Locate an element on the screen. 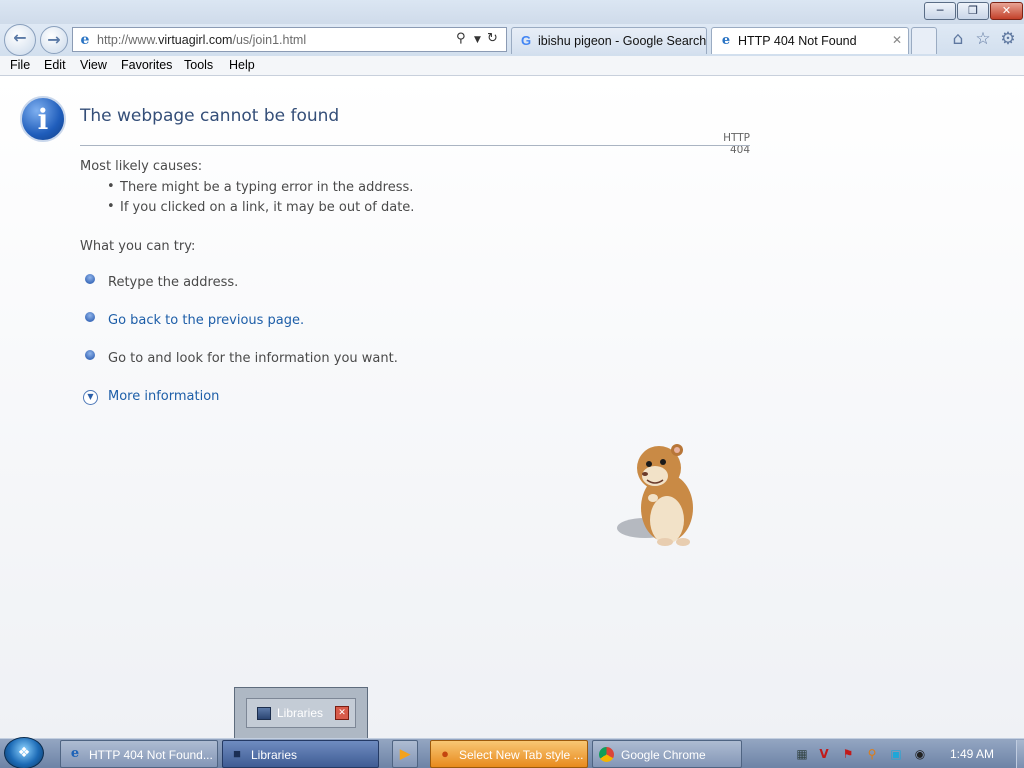 This screenshot has height=768, width=1024. taskbar-item-chrome: Google Chrome is located at coordinates (667, 754).